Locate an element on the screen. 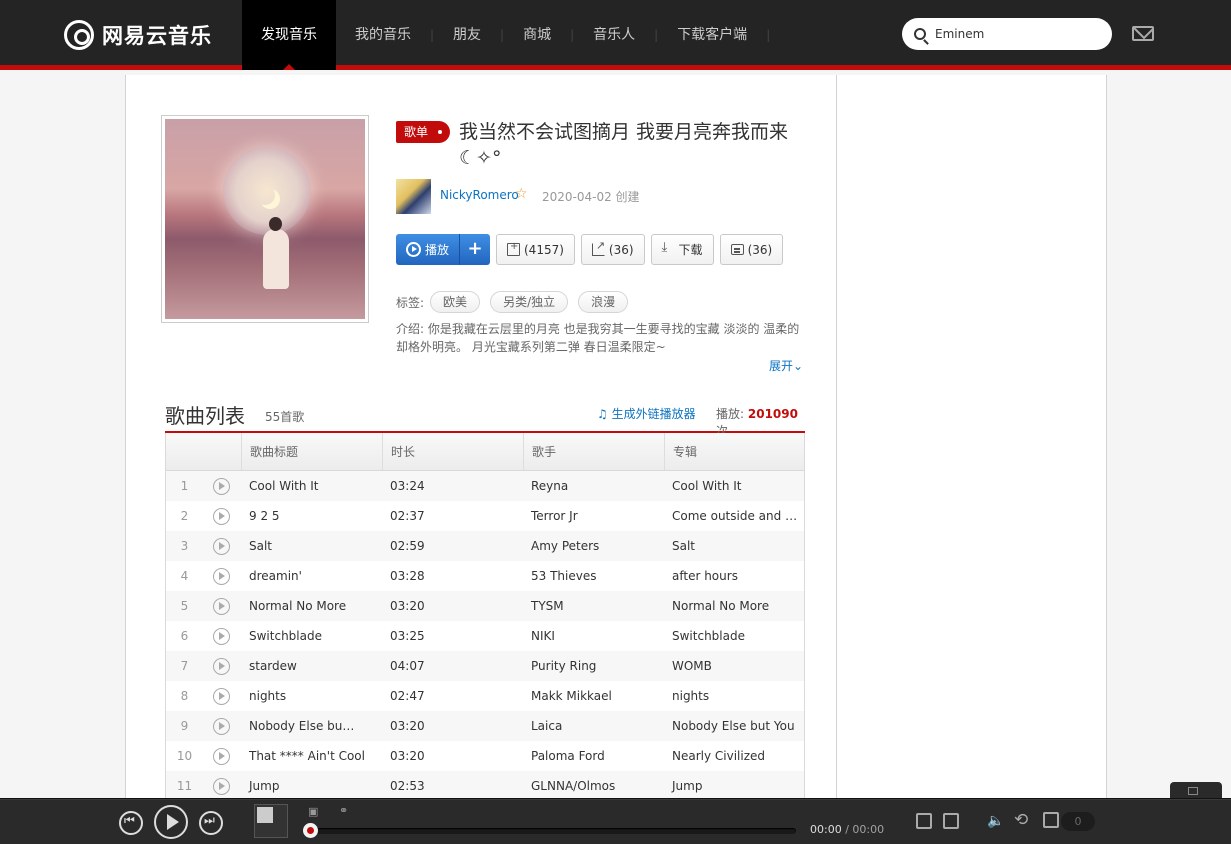 This screenshot has width=1231, height=844. tag-alternative-indie: 另类/独立 is located at coordinates (529, 302).